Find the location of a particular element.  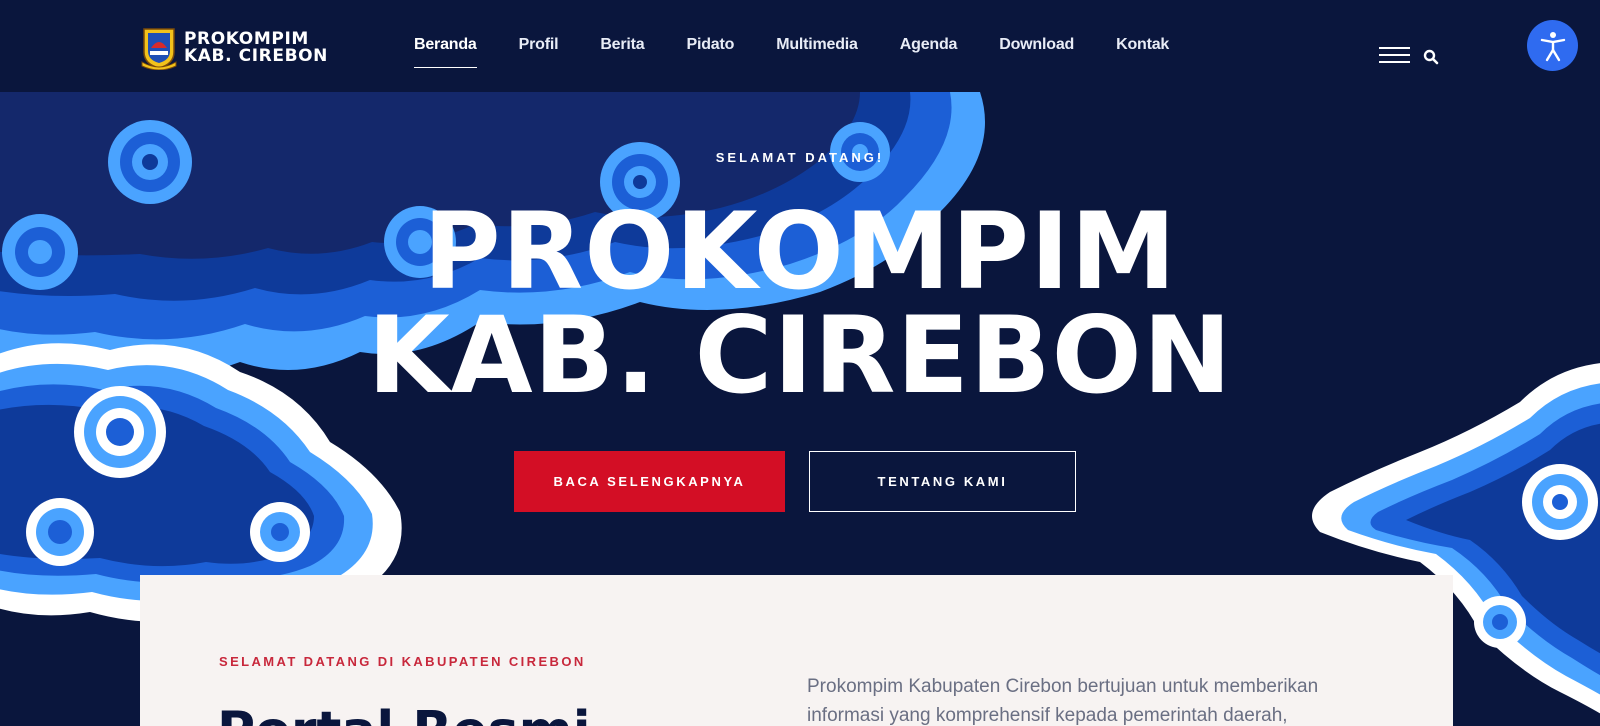

hero-title-line2: KAB. CIREBON is located at coordinates (800, 355).